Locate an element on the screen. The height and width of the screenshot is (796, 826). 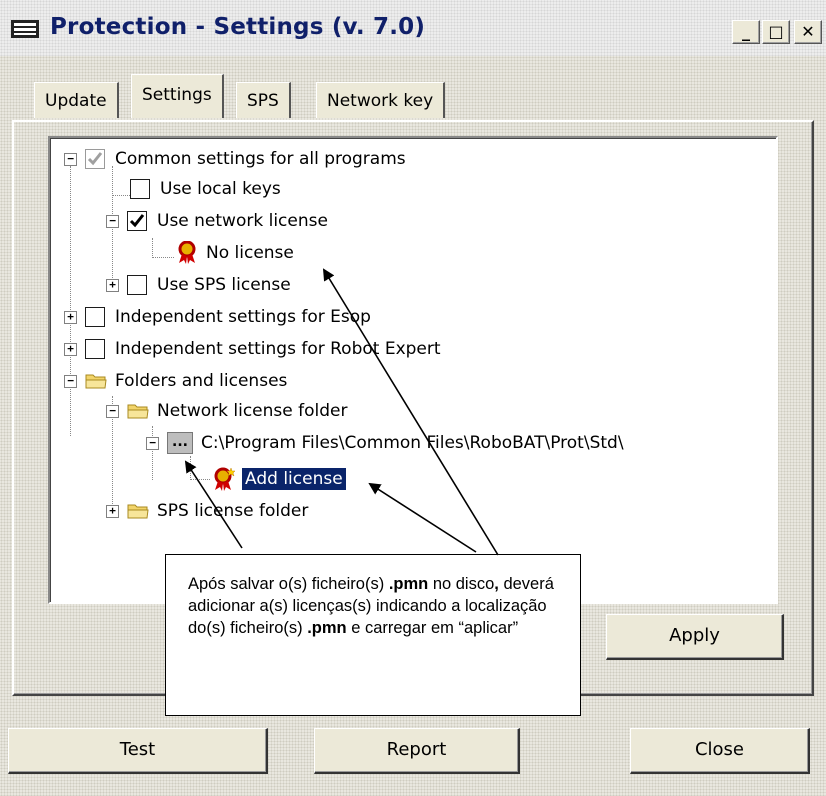
tree-item-folders-licenses: − Folders and licenses is located at coordinates (175, 381).